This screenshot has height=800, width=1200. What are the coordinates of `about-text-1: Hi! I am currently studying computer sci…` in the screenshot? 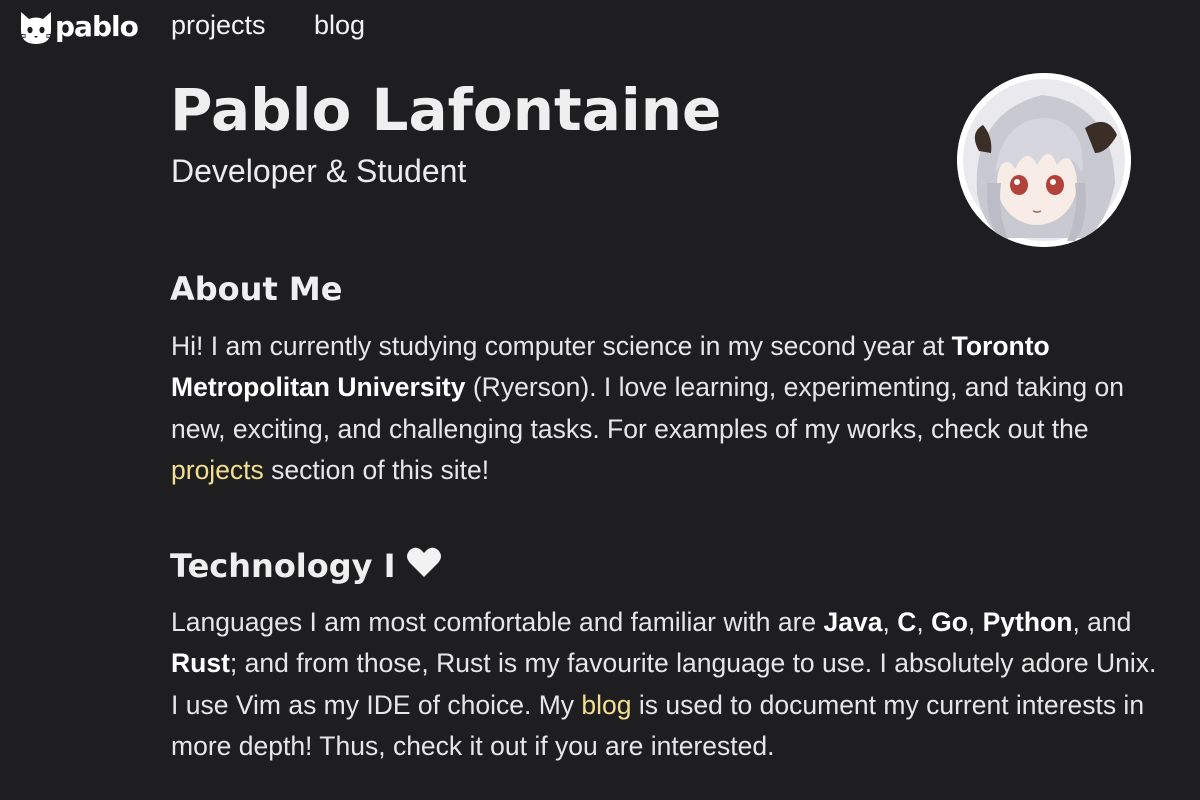 It's located at (561, 346).